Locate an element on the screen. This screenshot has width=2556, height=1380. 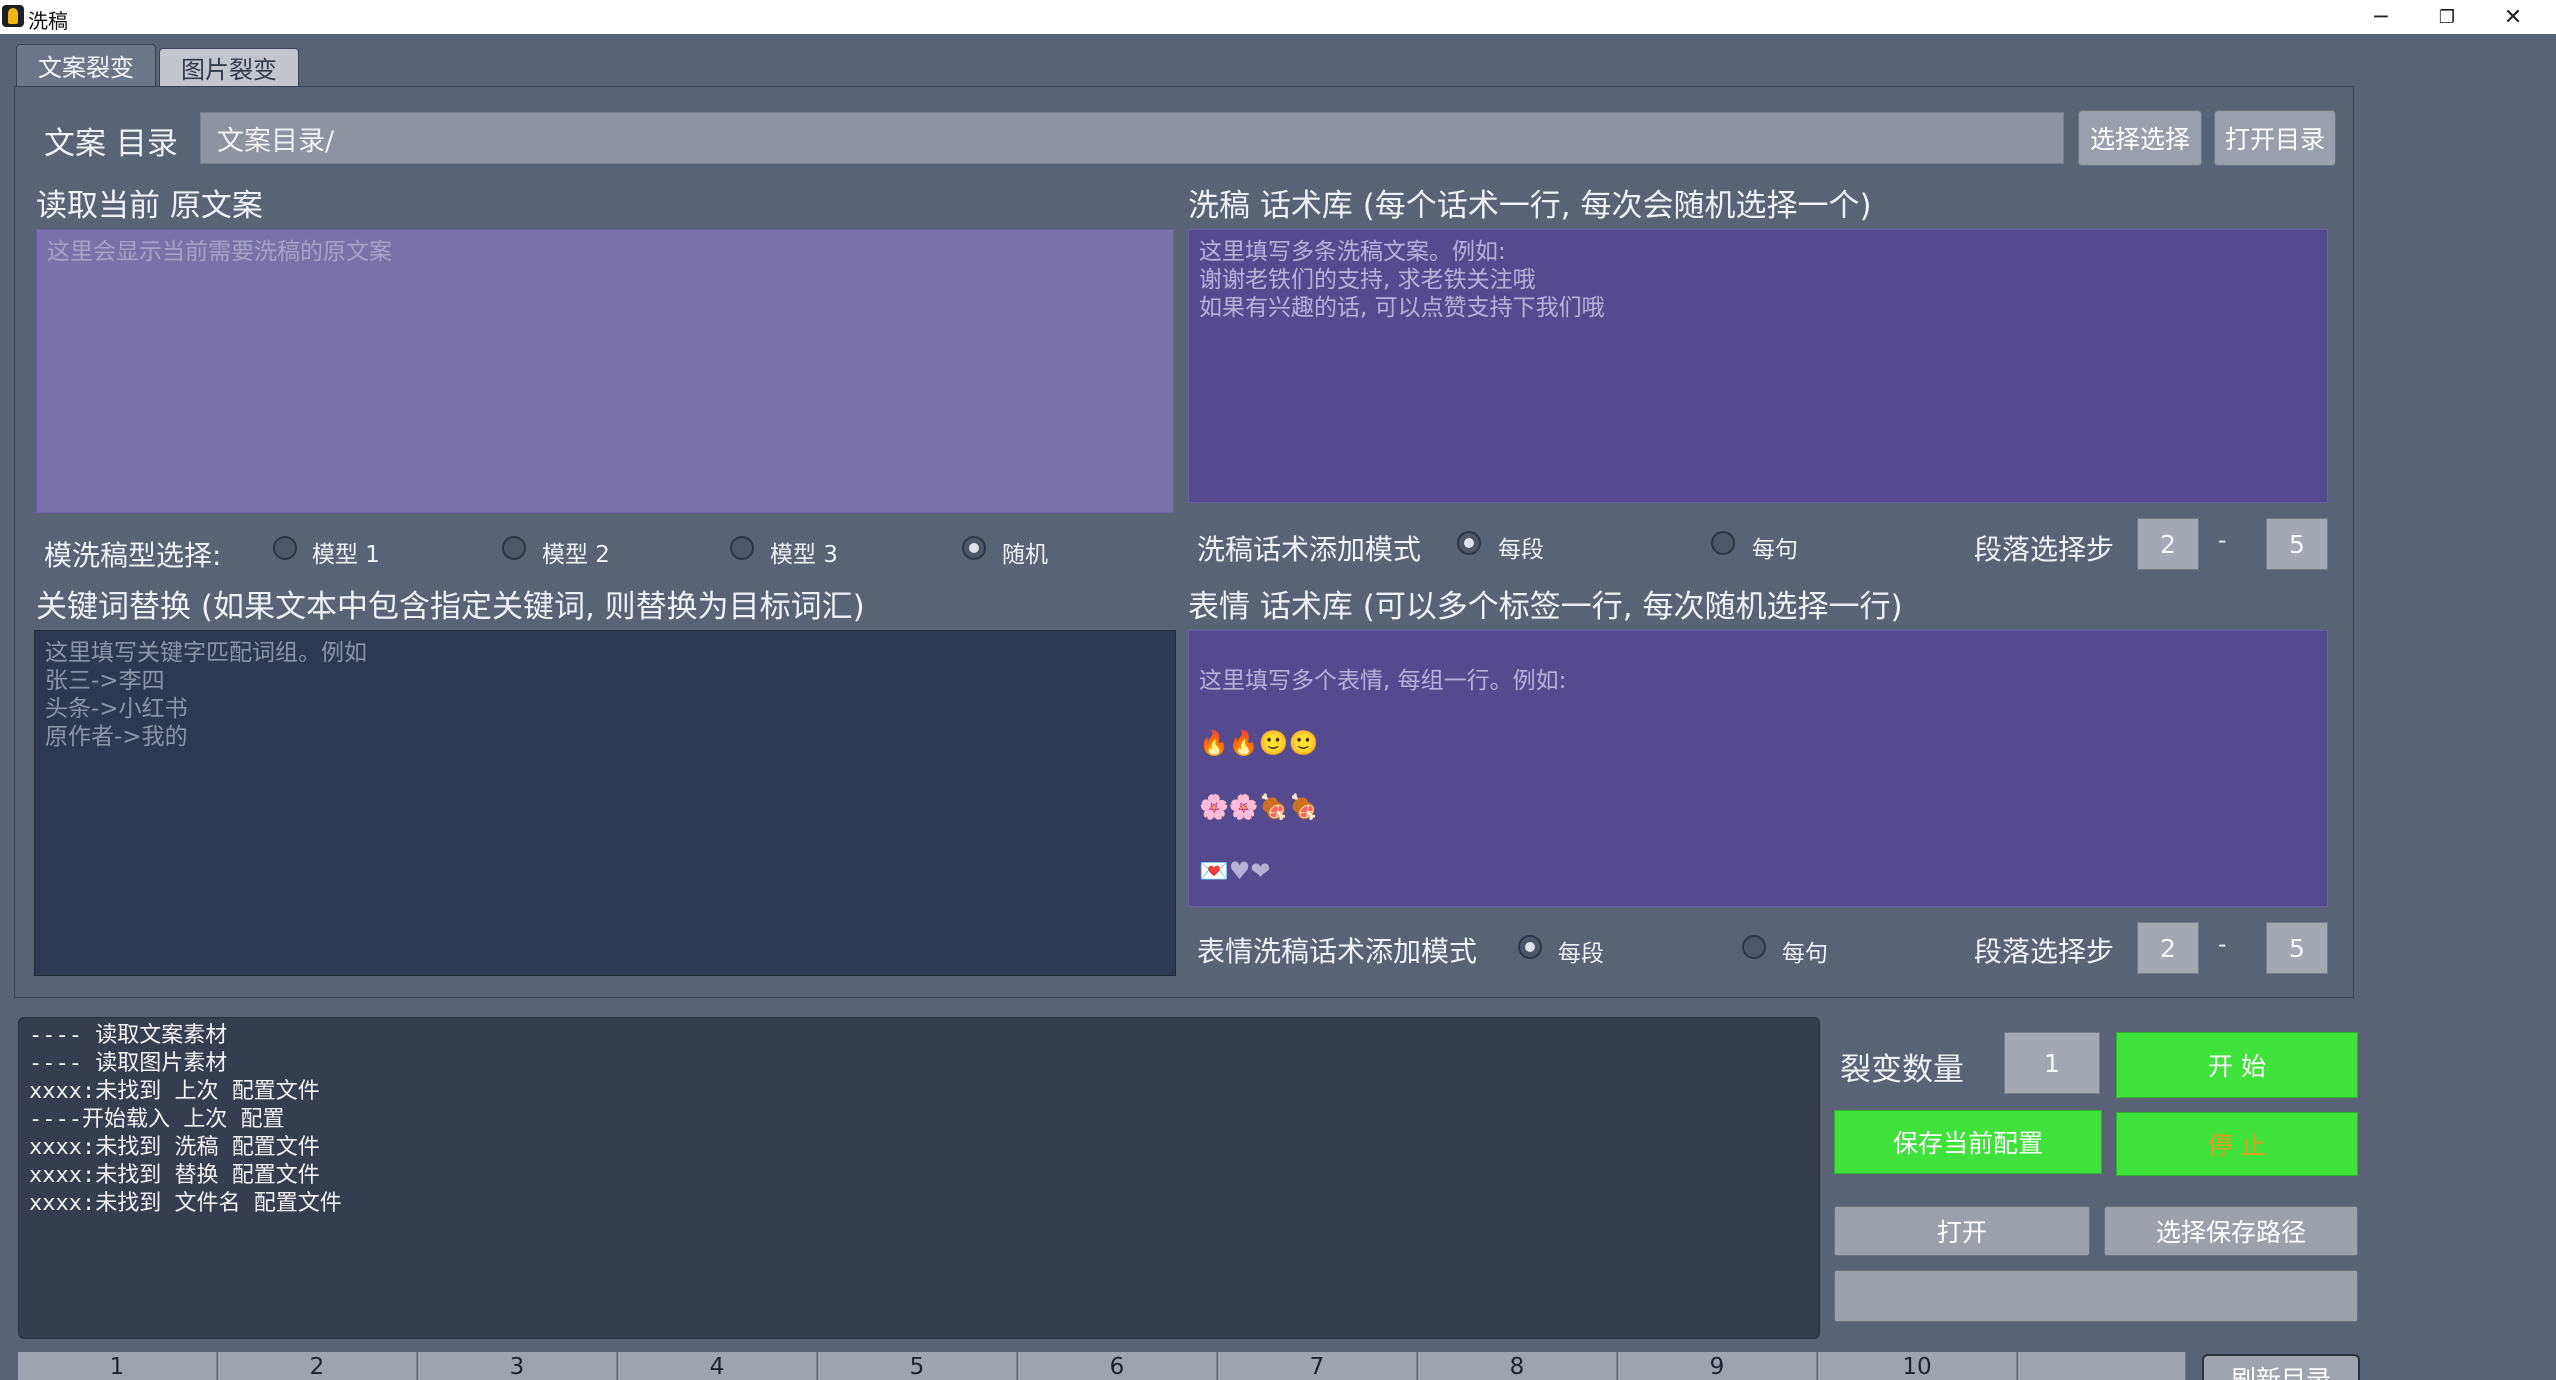
bottom-tab-6: 6 is located at coordinates (1117, 1366).